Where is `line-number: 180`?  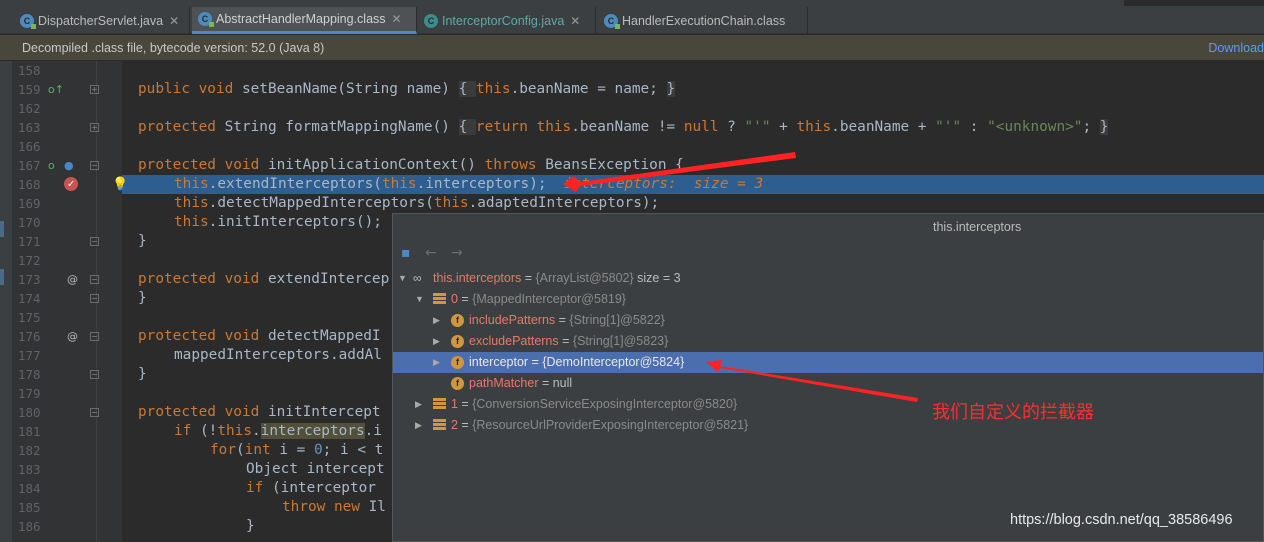 line-number: 180 is located at coordinates (29, 412).